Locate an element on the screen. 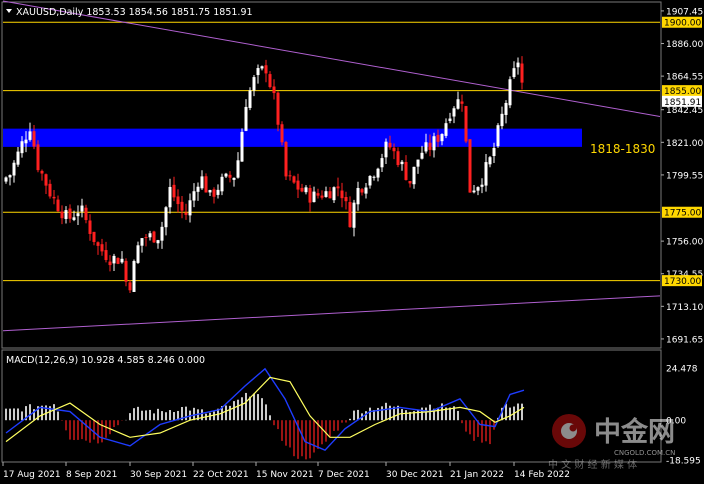  date-tick-label: 30 Sep 2021 is located at coordinates (158, 475).